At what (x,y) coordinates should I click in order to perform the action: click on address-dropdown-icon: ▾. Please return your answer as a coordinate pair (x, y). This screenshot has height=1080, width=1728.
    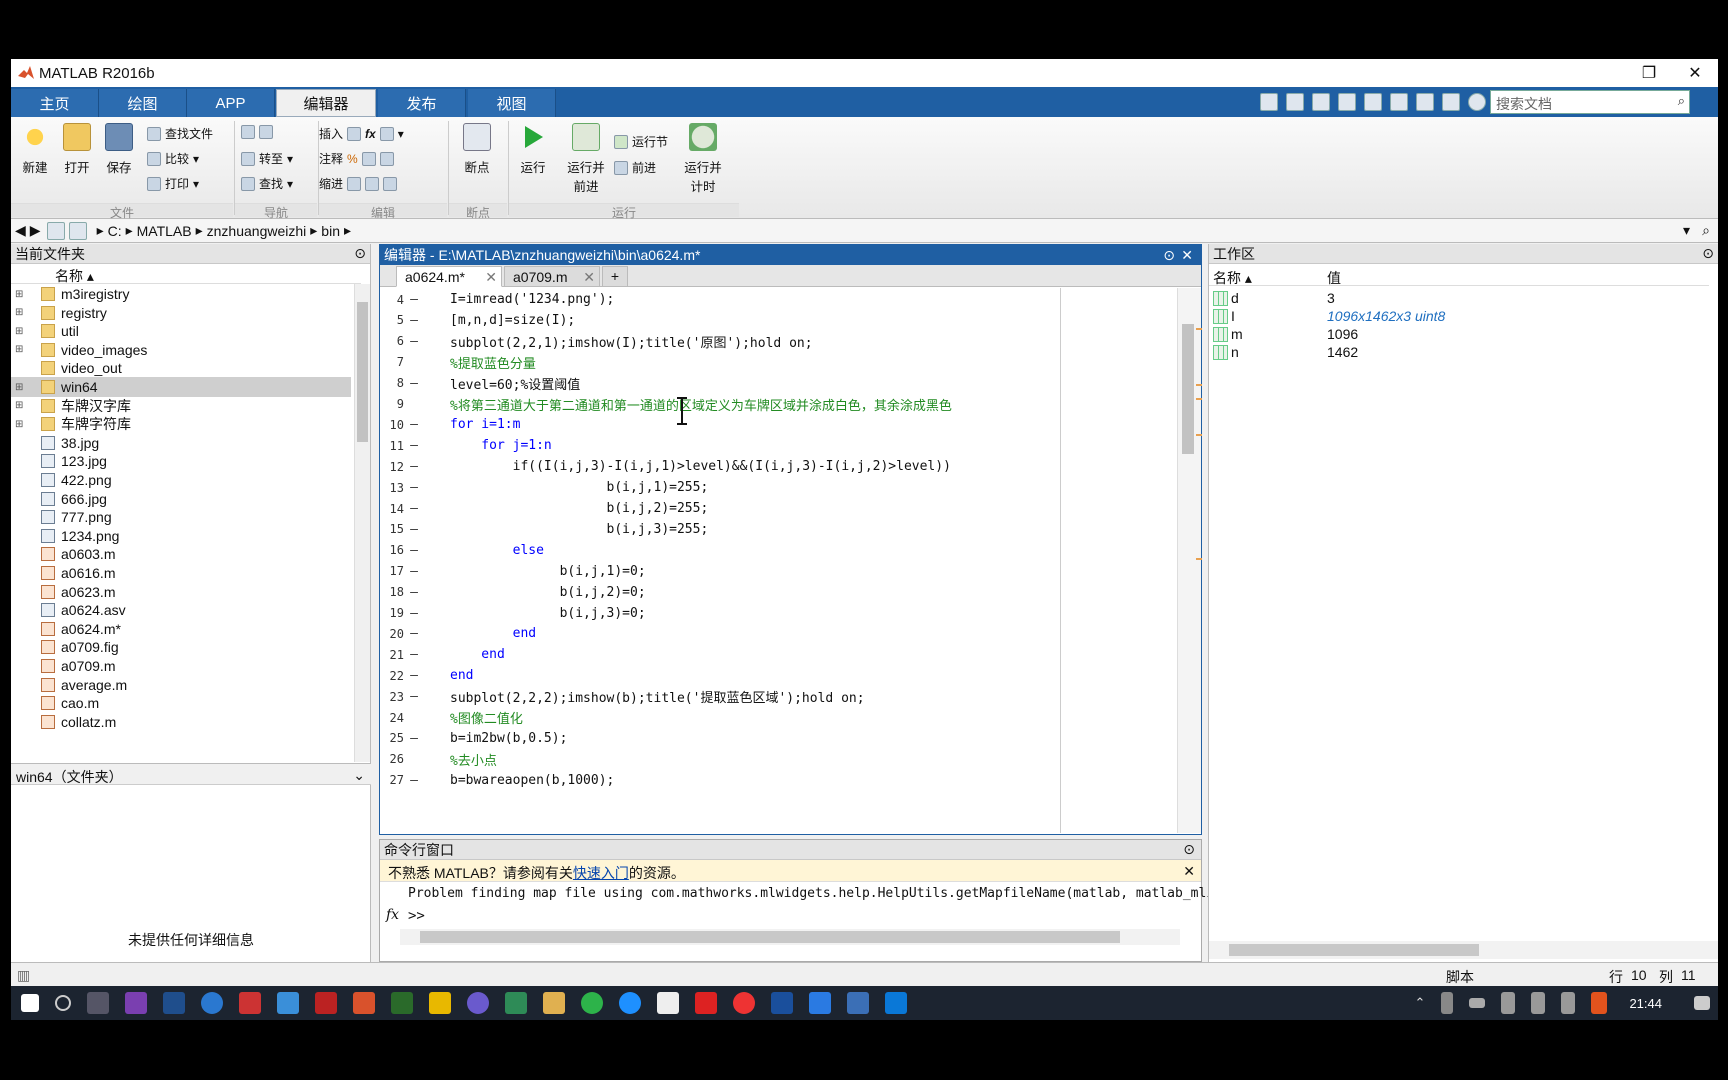
    Looking at the image, I should click on (1686, 230).